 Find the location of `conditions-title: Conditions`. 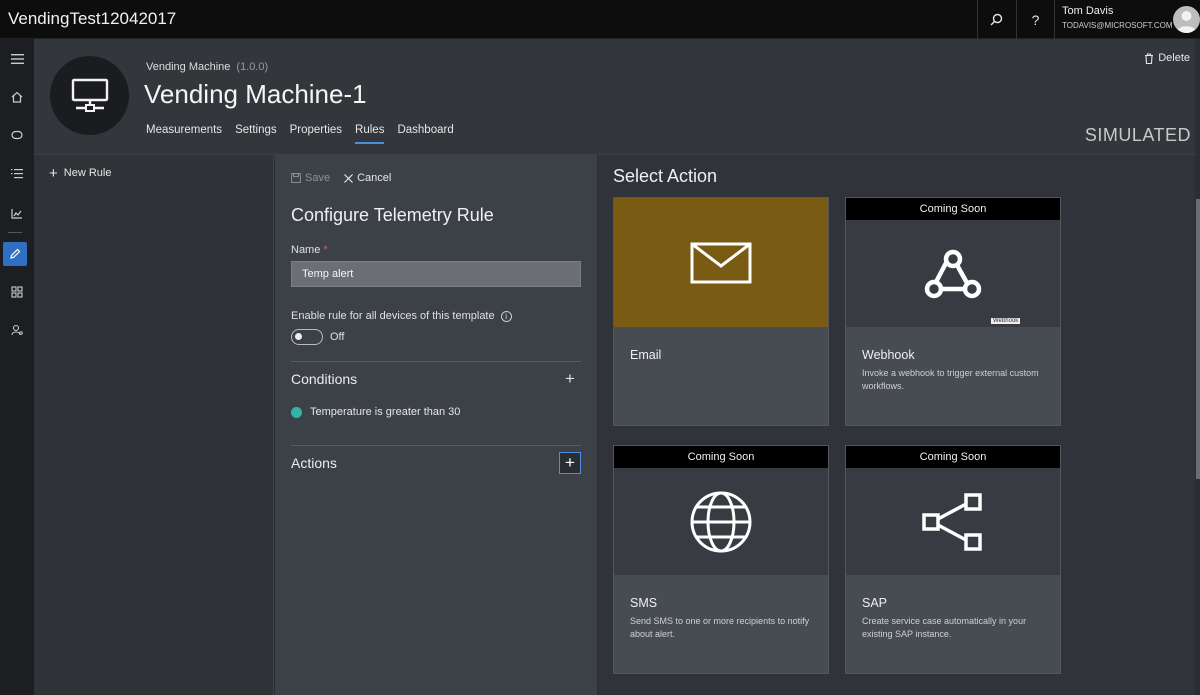

conditions-title: Conditions is located at coordinates (324, 379).